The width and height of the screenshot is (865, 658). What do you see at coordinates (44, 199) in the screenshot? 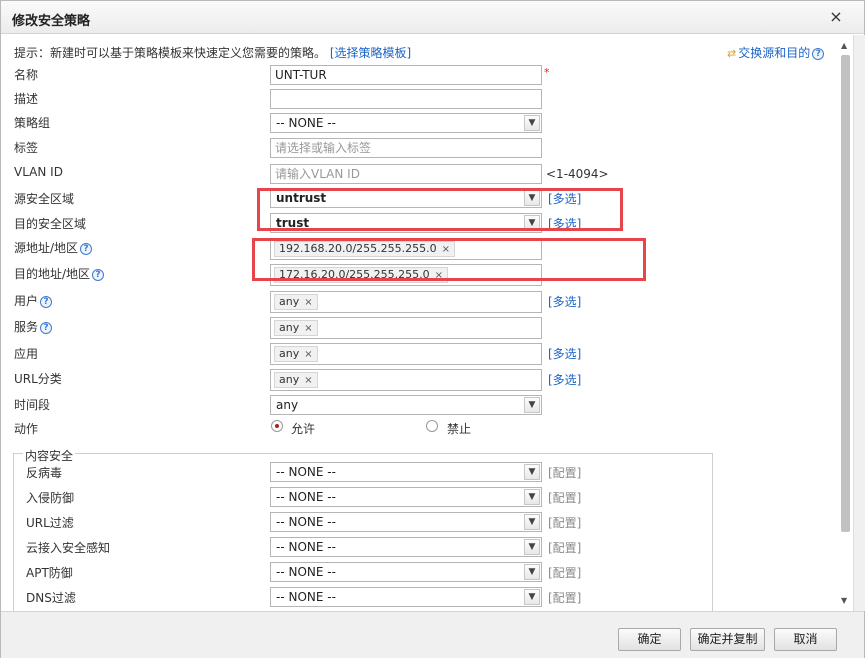
I see `source-zone-label: 源安全区域` at bounding box center [44, 199].